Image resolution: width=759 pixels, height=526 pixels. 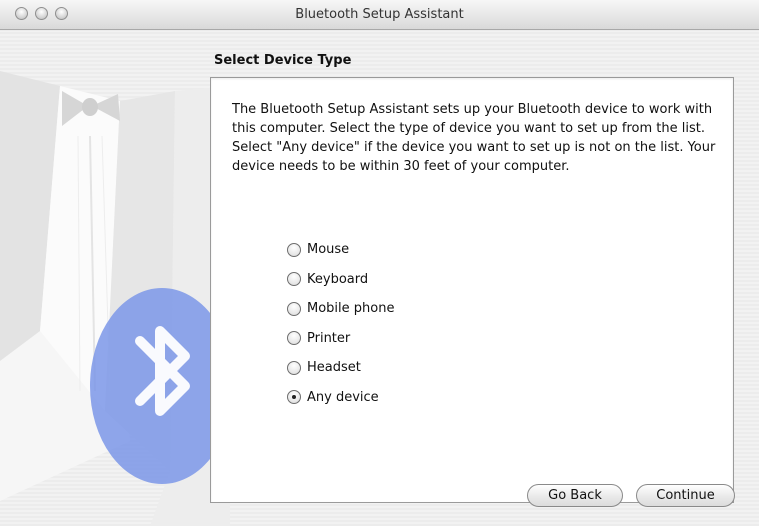 I want to click on radio-button-selected, so click(x=294, y=397).